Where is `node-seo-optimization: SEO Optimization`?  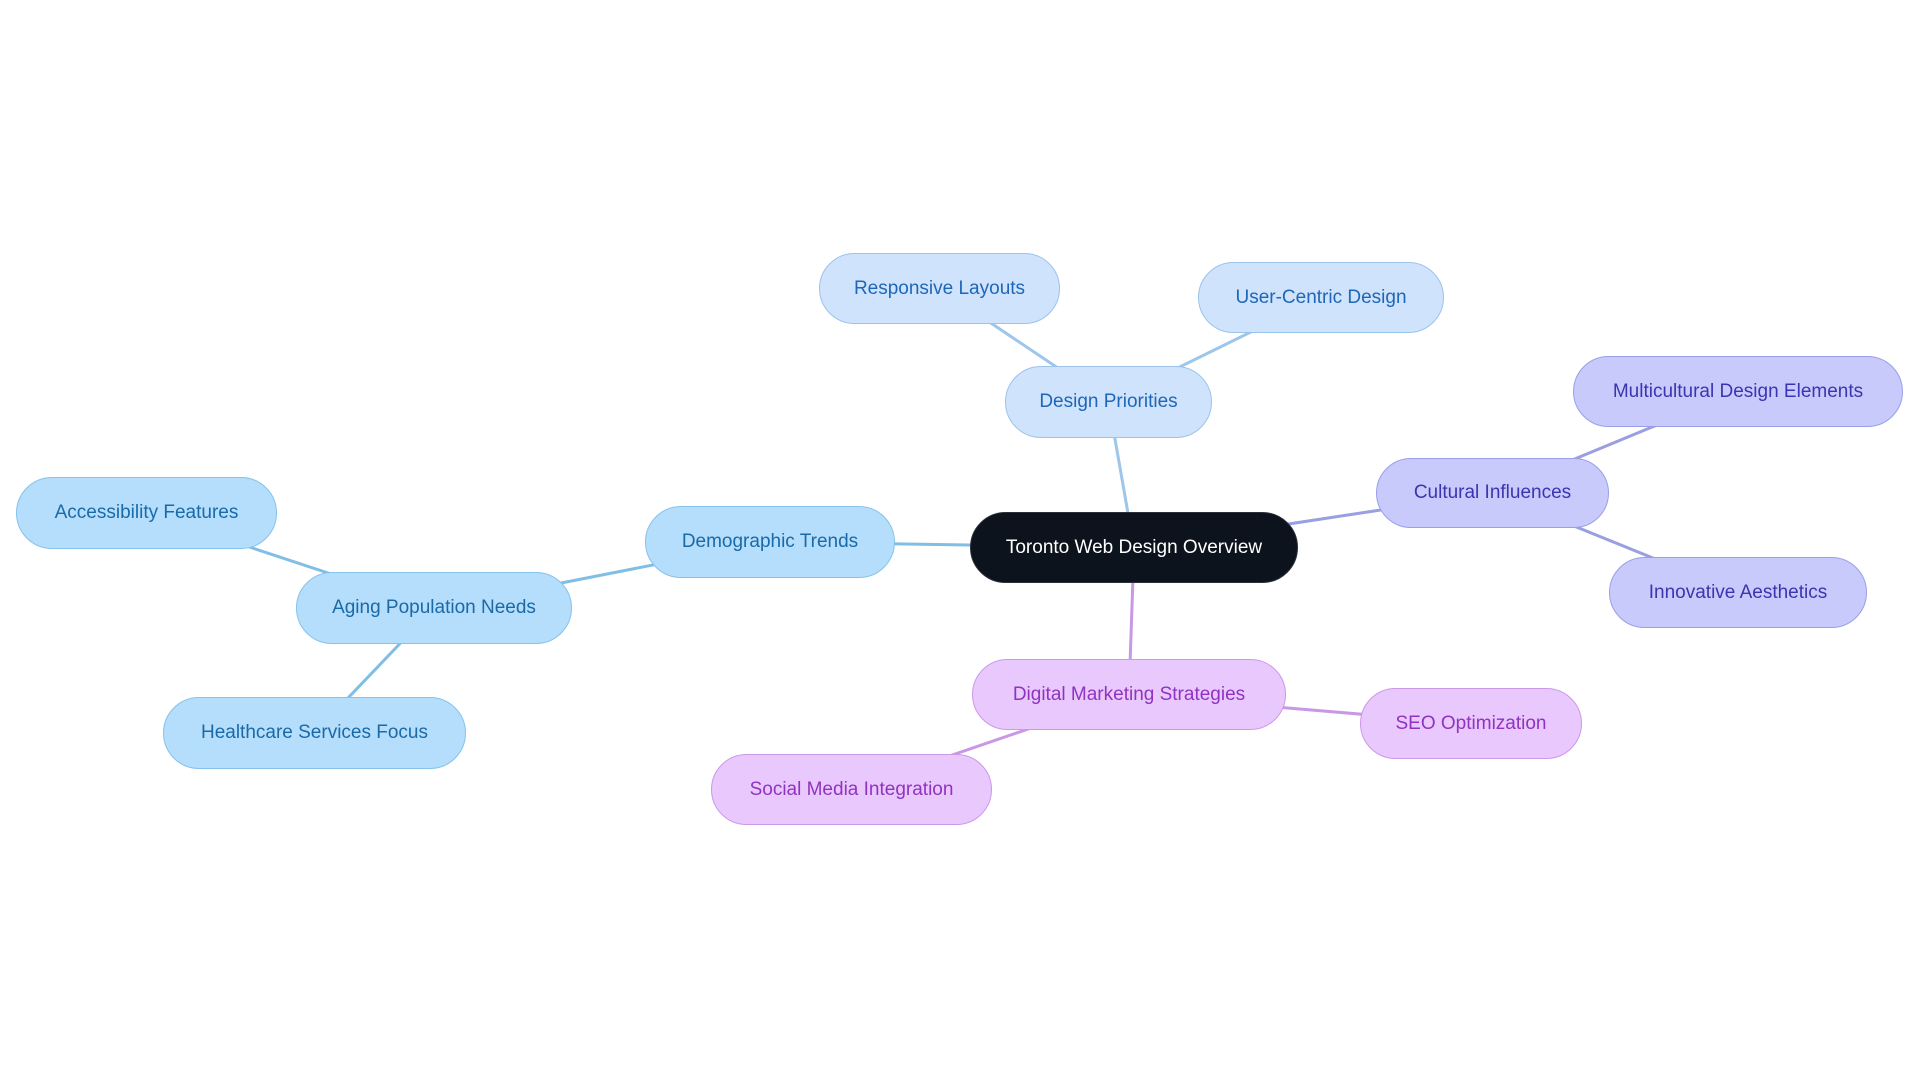 node-seo-optimization: SEO Optimization is located at coordinates (1471, 723).